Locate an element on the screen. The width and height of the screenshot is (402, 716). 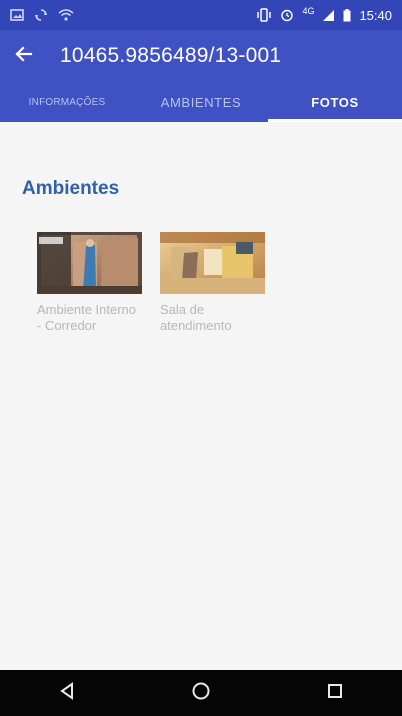
wifi-icon is located at coordinates (66, 15).